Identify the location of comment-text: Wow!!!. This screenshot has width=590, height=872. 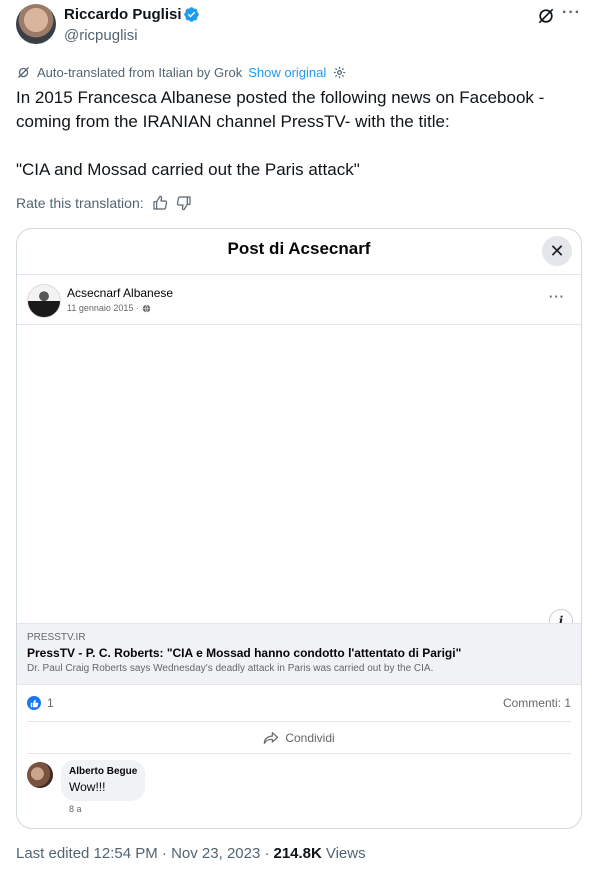
(87, 787).